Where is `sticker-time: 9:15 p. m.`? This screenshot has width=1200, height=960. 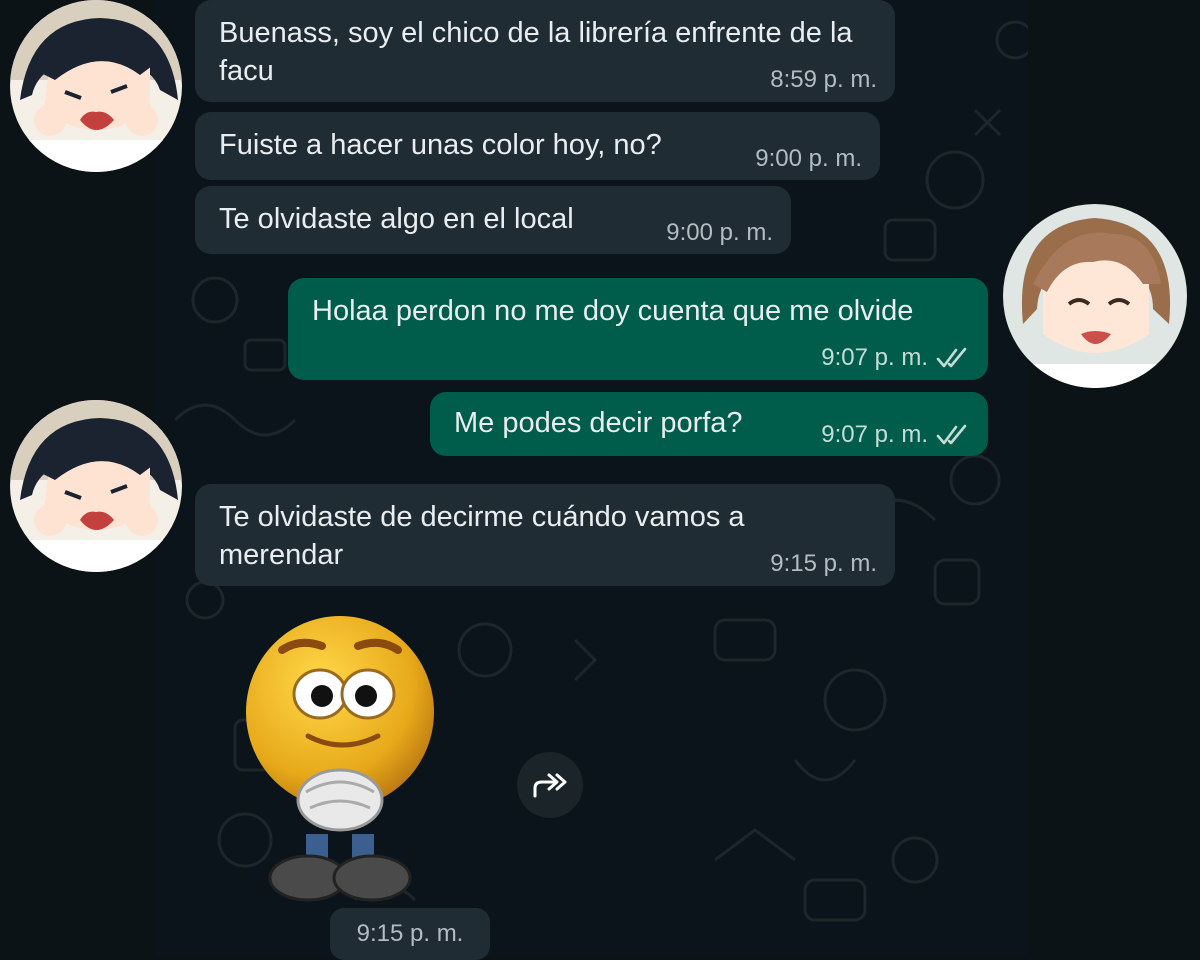 sticker-time: 9:15 p. m. is located at coordinates (410, 934).